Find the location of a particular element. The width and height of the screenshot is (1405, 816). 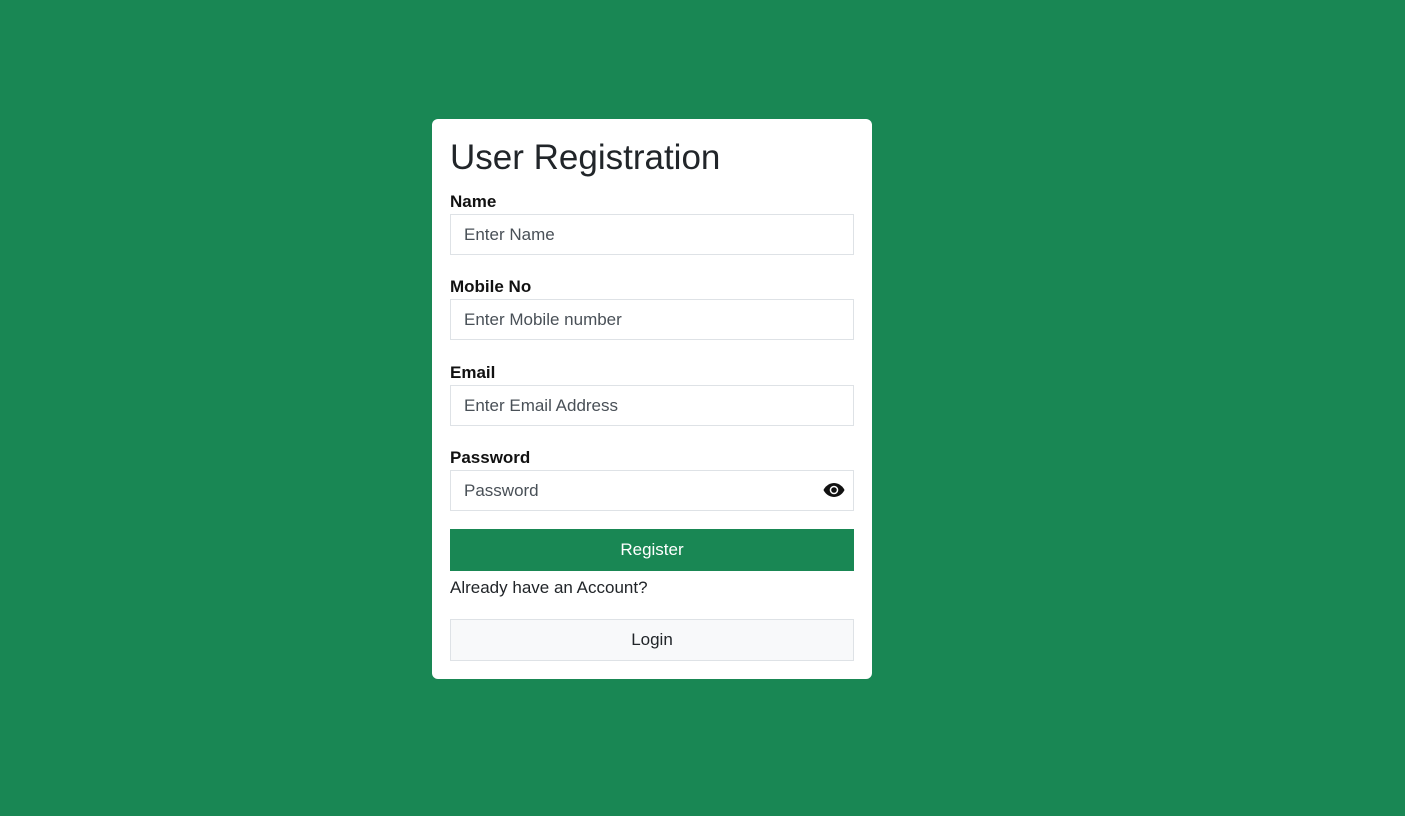

page-title: User Registration is located at coordinates (585, 157).